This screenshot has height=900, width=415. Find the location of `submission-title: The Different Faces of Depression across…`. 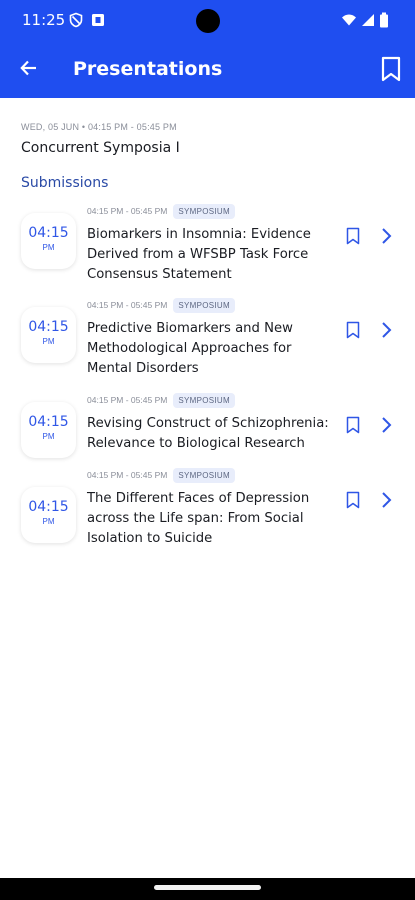

submission-title: The Different Faces of Depression across… is located at coordinates (211, 519).